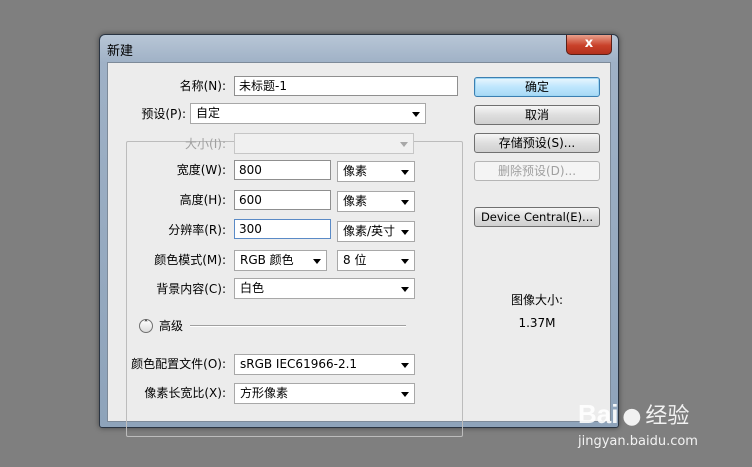 The height and width of the screenshot is (467, 752). I want to click on color-profile-select: sRGB IEC61966-2.1, so click(324, 364).